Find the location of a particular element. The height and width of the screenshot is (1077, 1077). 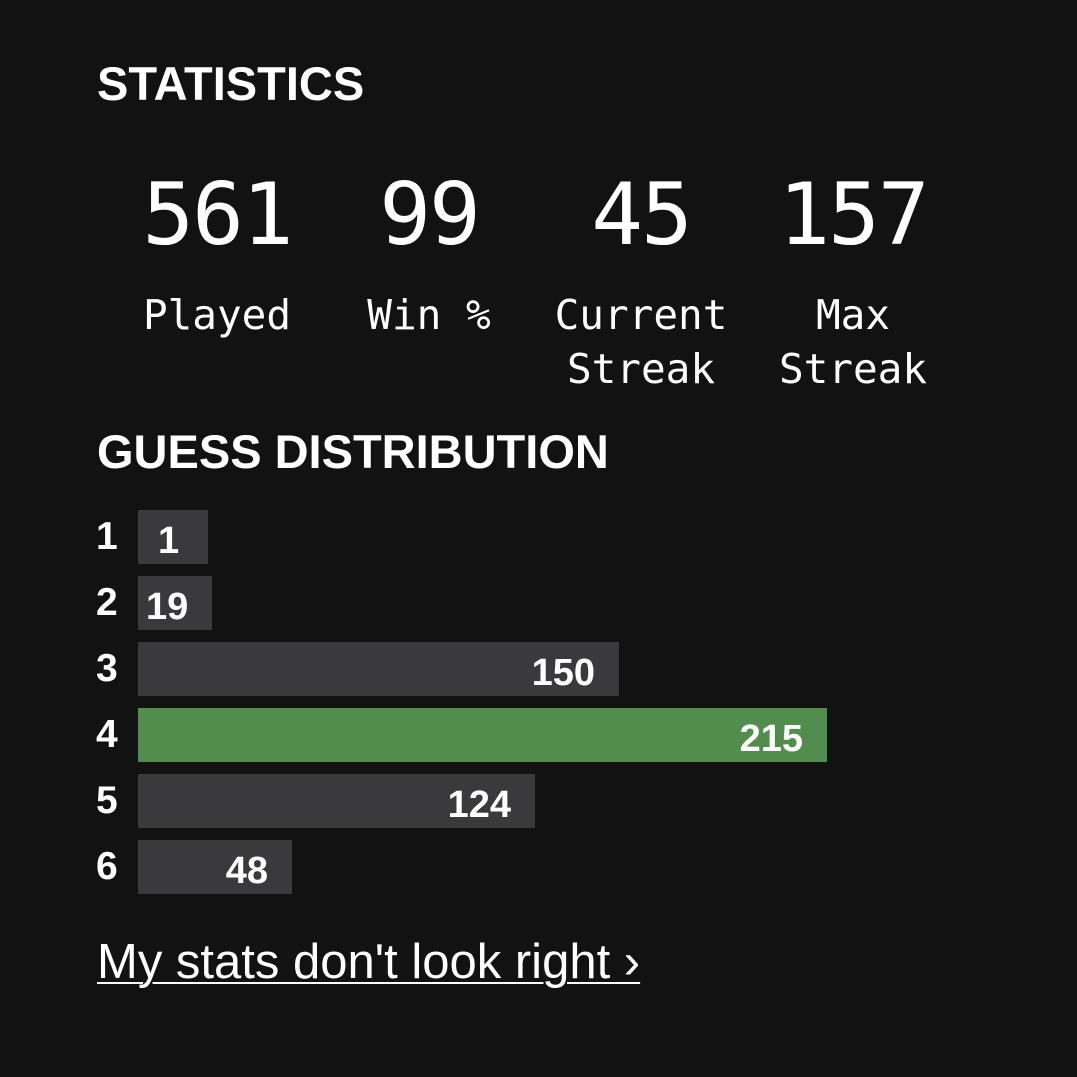

stat-current-streak: 45 Current Streak is located at coordinates (641, 284).